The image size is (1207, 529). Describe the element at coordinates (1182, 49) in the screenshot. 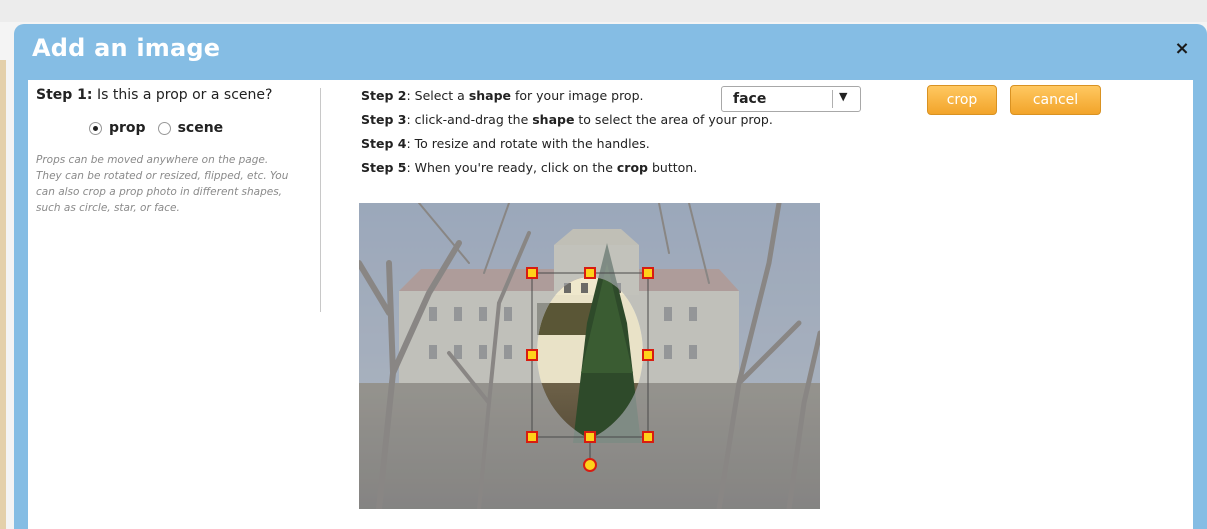

I see `close-icon: ×` at that location.